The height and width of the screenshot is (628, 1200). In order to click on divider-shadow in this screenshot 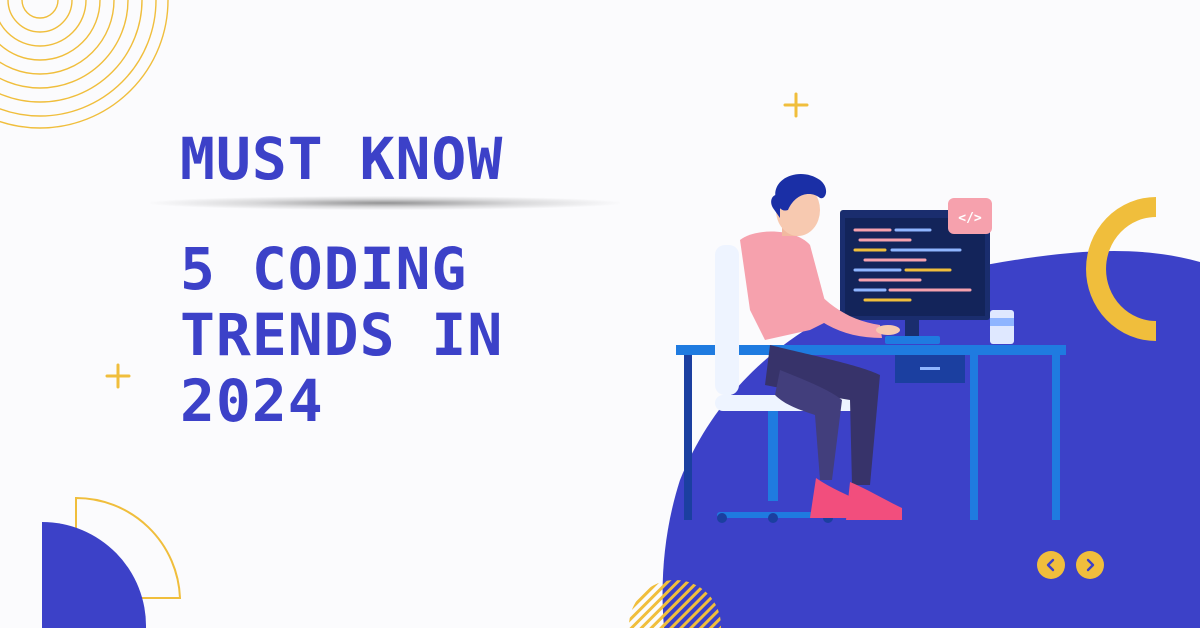, I will do `click(385, 203)`.